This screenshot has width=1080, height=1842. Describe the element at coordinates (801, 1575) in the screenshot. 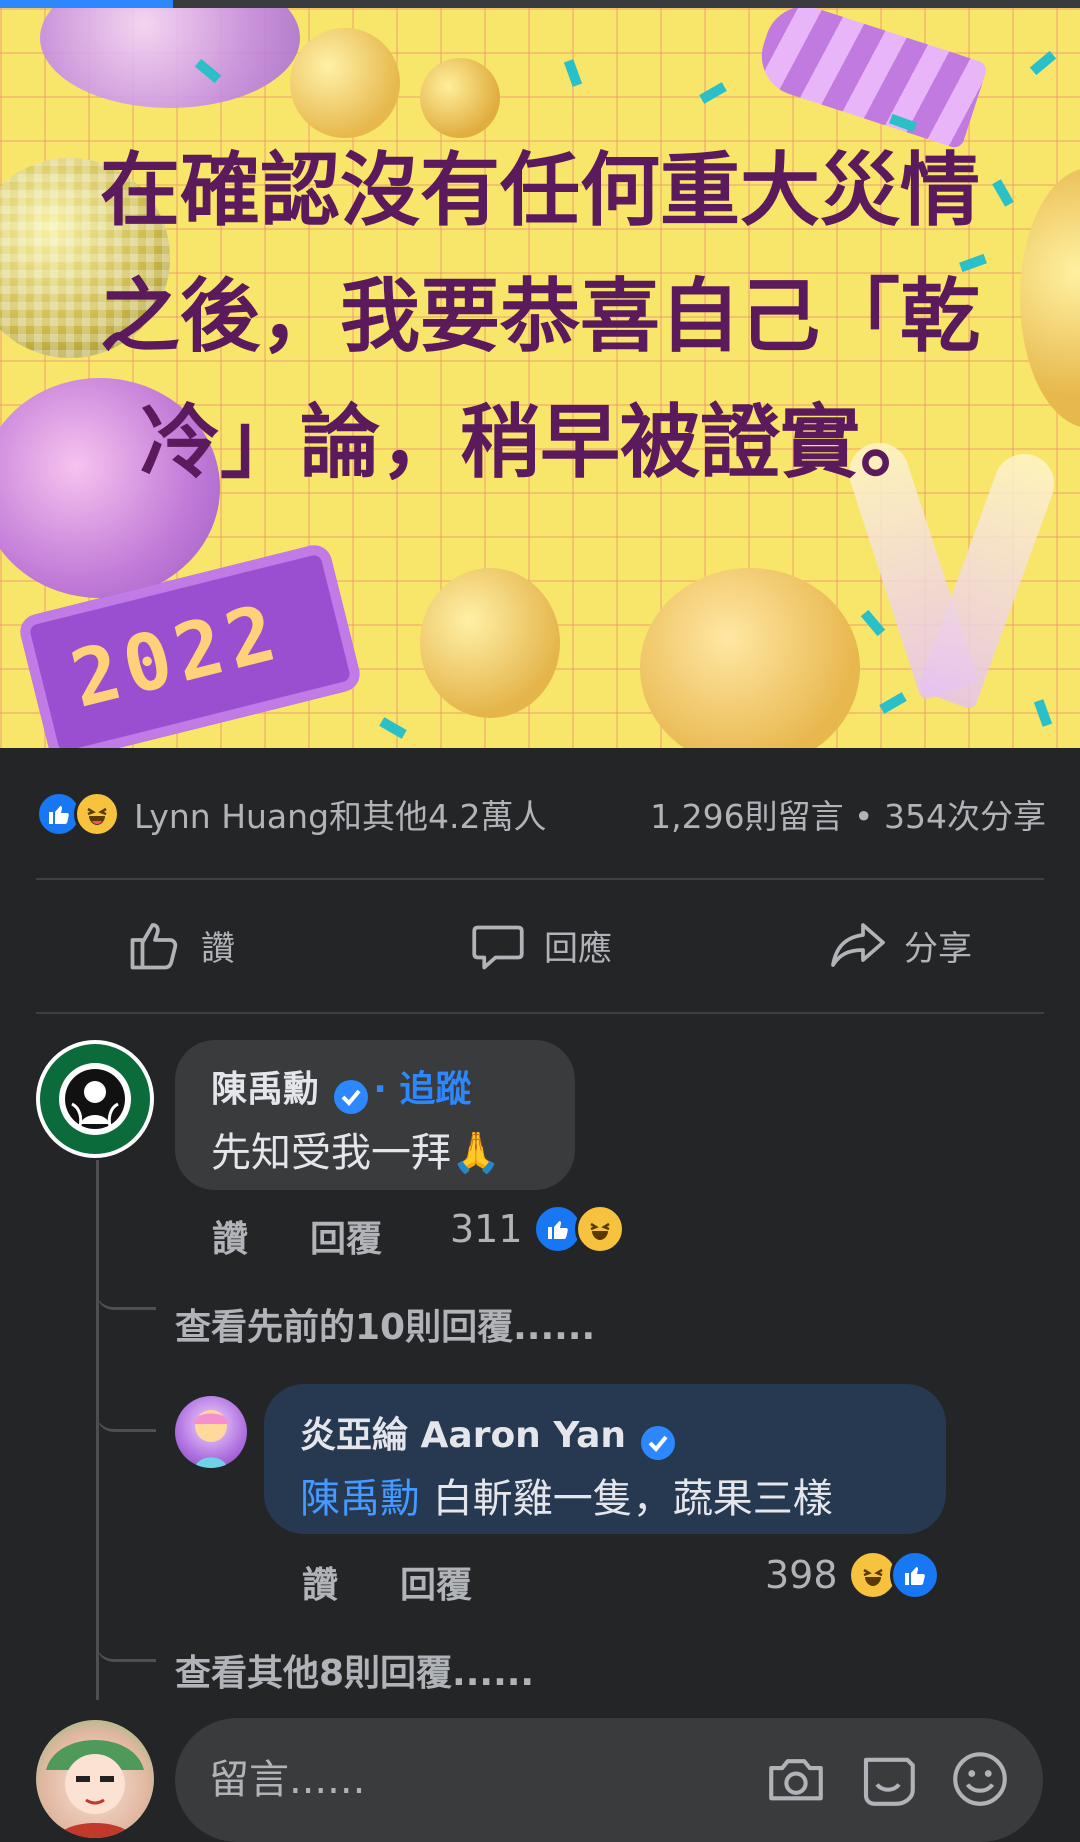

I see `reaction-count: 398` at that location.